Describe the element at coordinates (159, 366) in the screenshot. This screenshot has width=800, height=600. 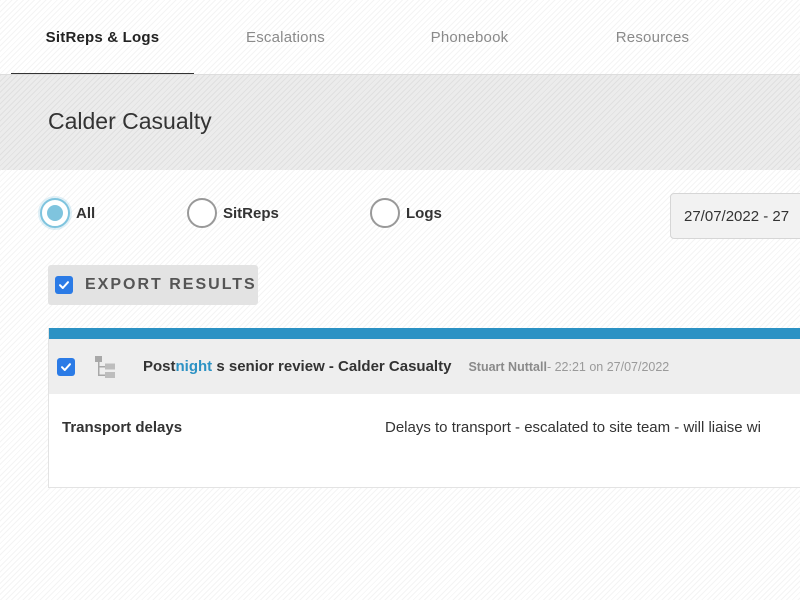
I see `result-title-prefix: Post` at that location.